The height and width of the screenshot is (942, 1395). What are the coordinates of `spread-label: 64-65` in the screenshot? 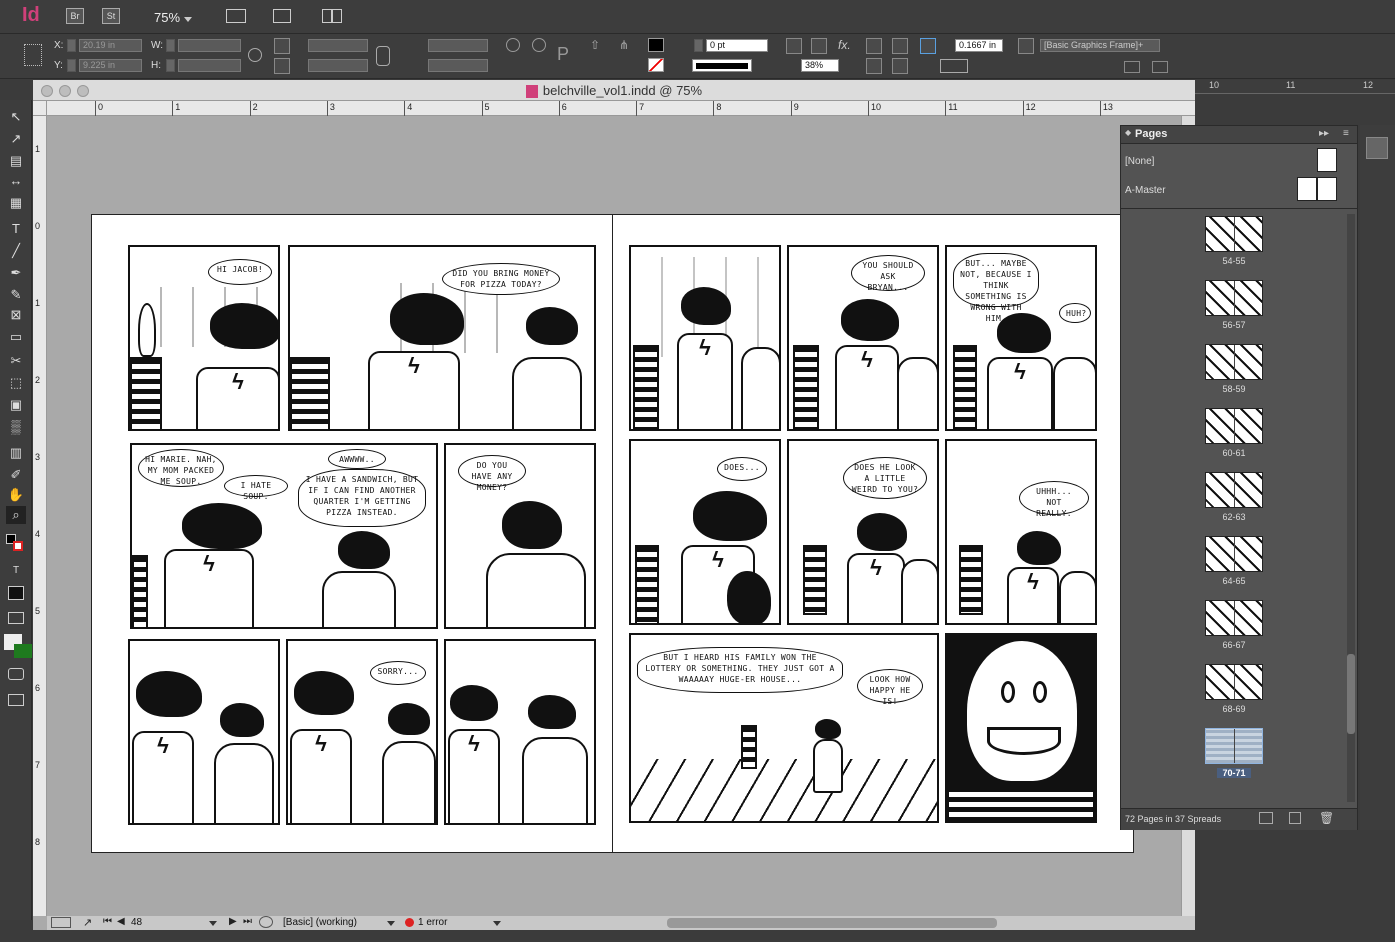 It's located at (1234, 581).